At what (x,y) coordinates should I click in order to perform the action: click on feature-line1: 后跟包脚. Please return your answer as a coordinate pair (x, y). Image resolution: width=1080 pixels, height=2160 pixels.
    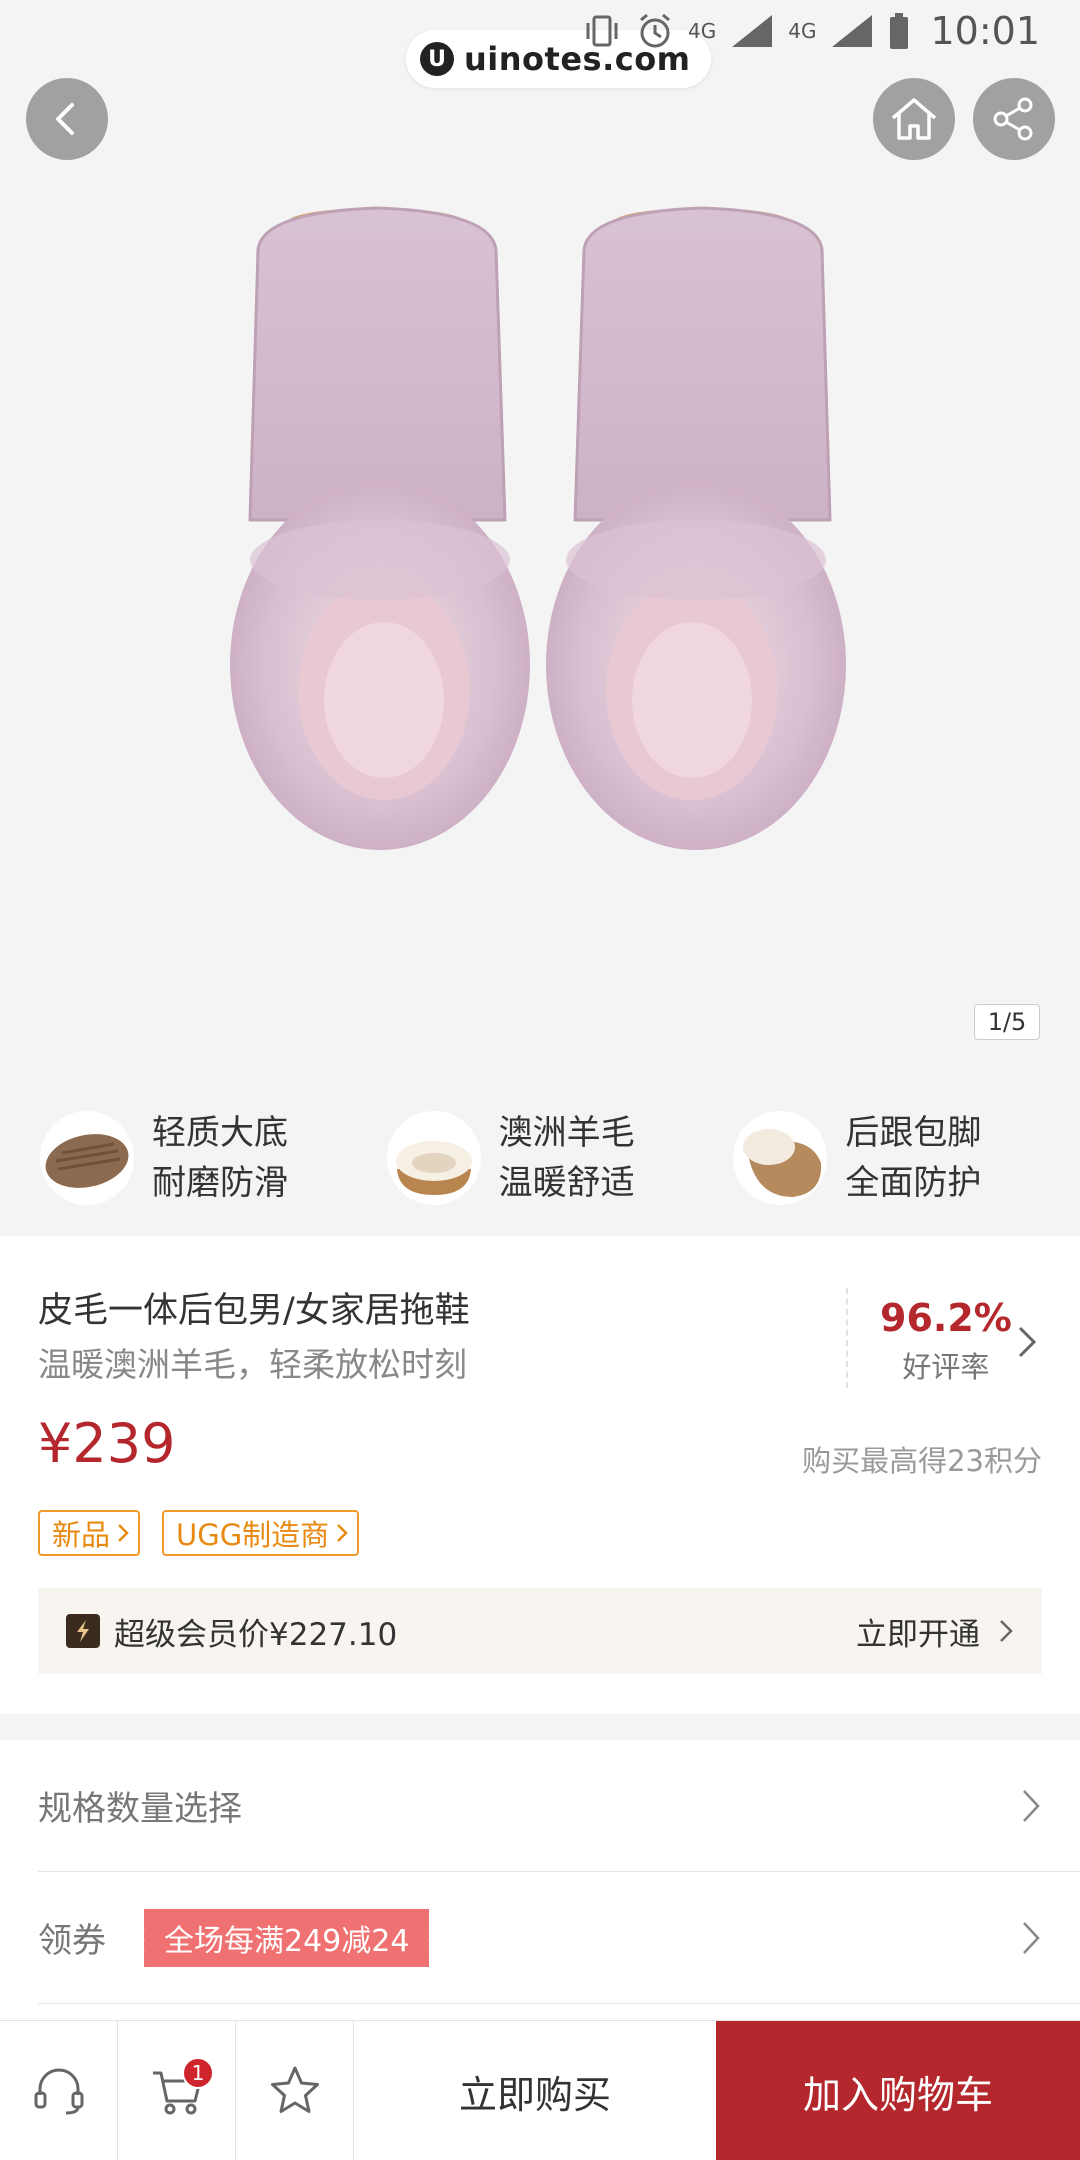
    Looking at the image, I should click on (913, 1133).